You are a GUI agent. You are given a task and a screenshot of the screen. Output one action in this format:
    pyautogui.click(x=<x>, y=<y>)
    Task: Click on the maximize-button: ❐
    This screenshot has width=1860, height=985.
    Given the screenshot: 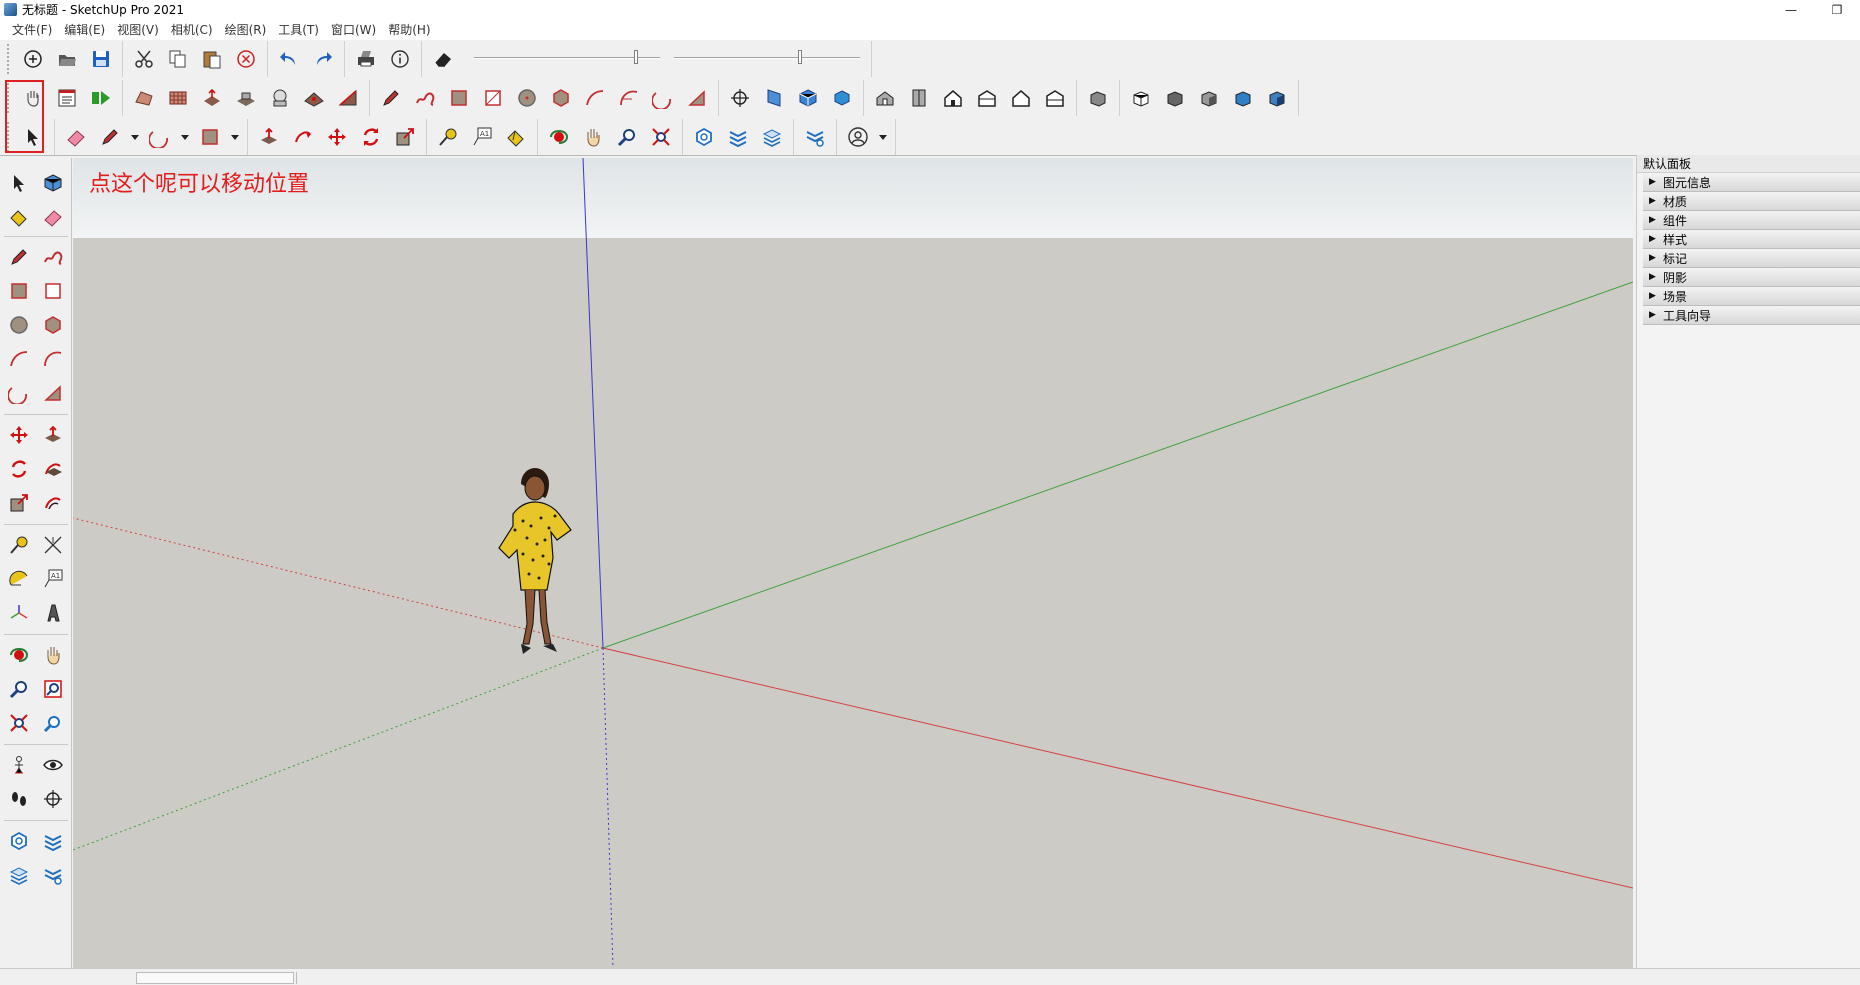 What is the action you would take?
    pyautogui.click(x=1837, y=10)
    